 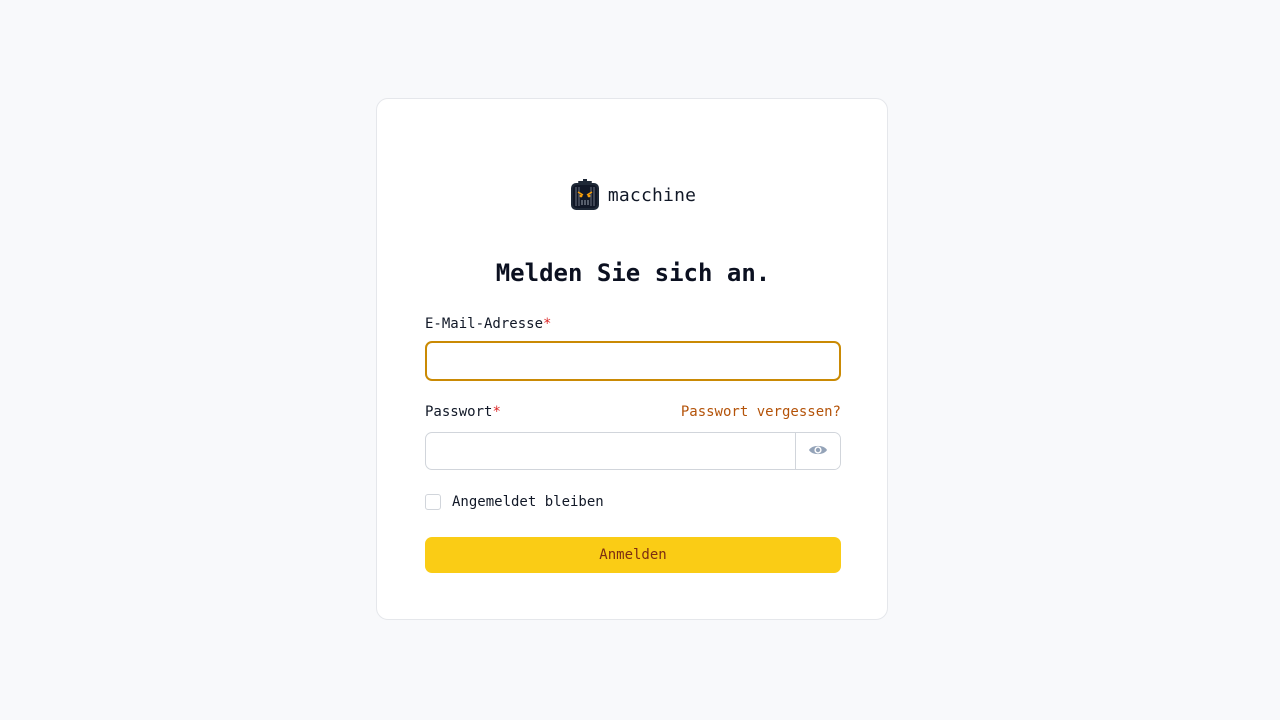 I want to click on toggle-password-visibility-button, so click(x=817, y=451).